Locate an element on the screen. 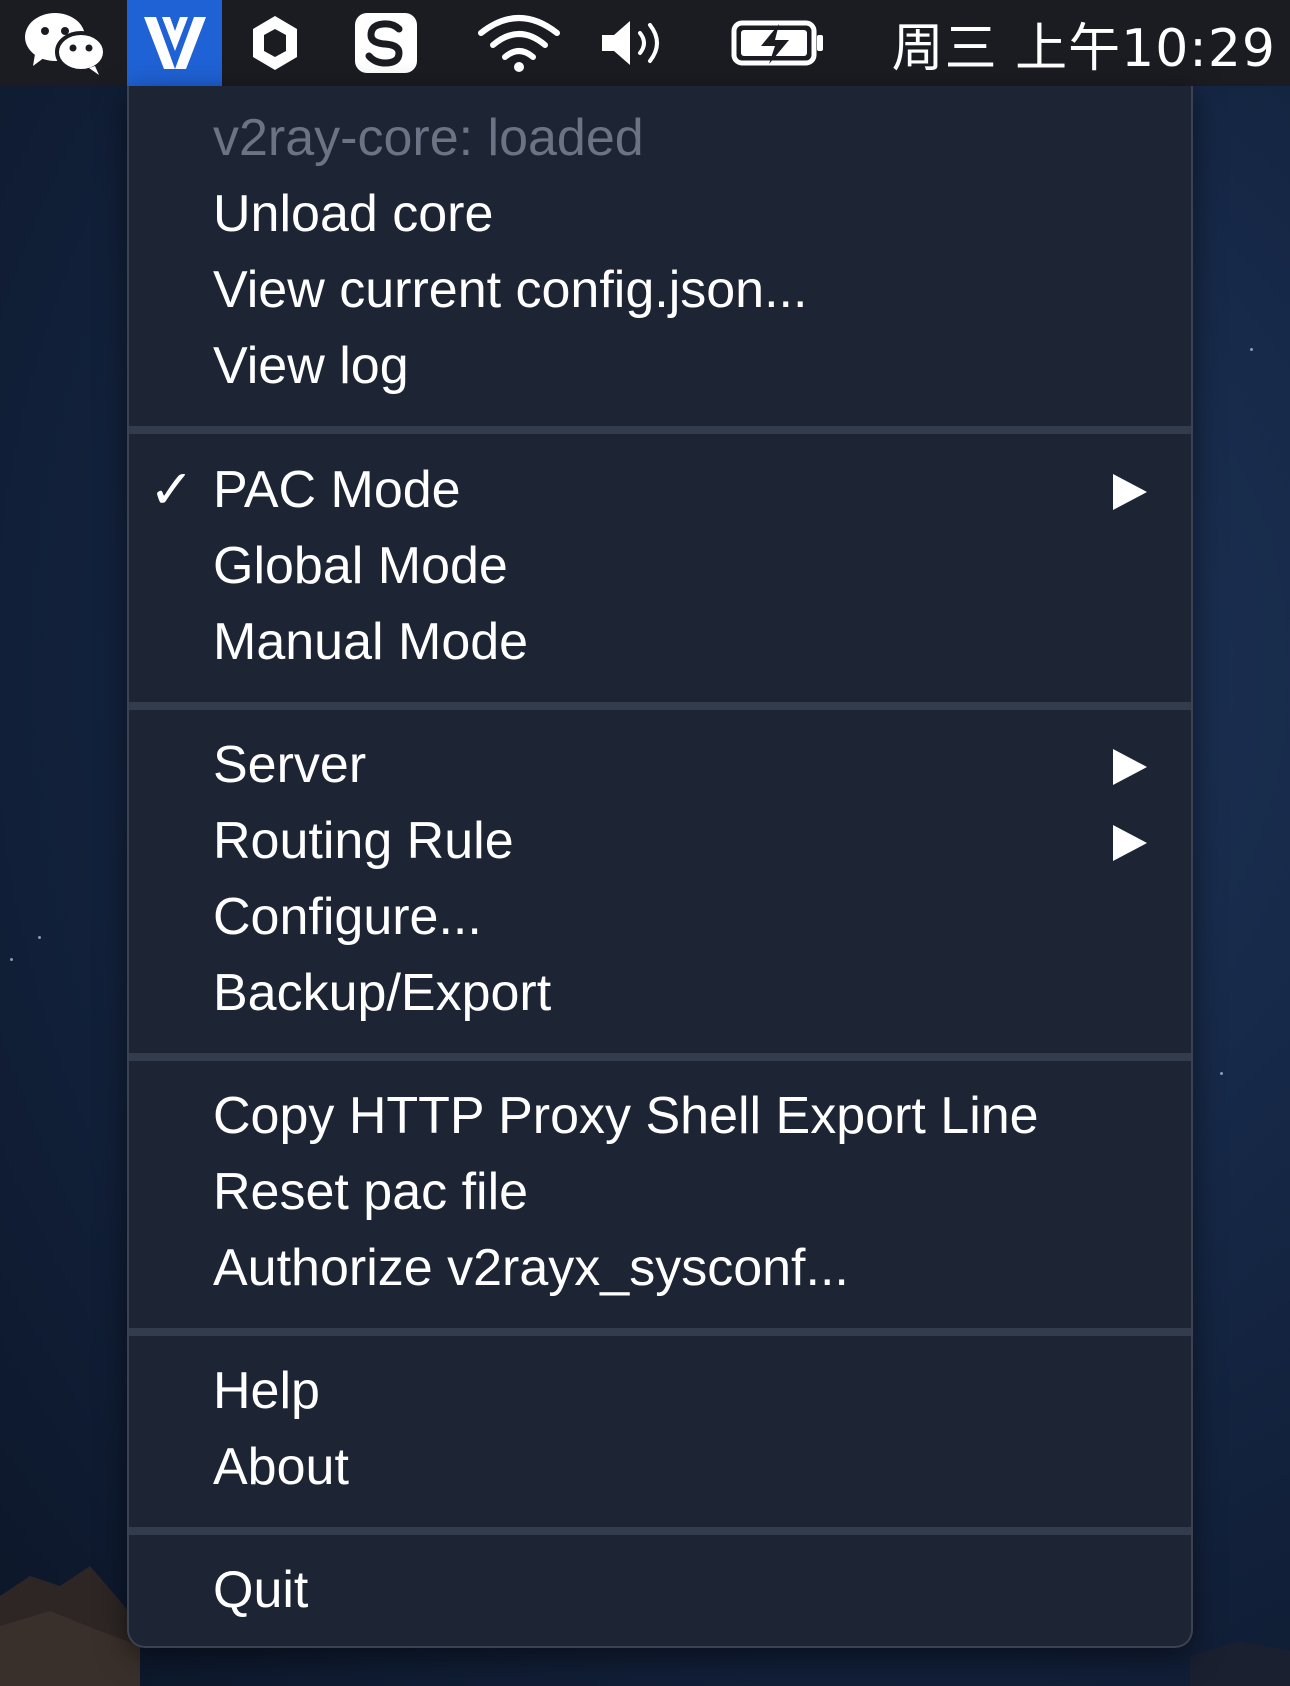  s-app-icon is located at coordinates (386, 43).